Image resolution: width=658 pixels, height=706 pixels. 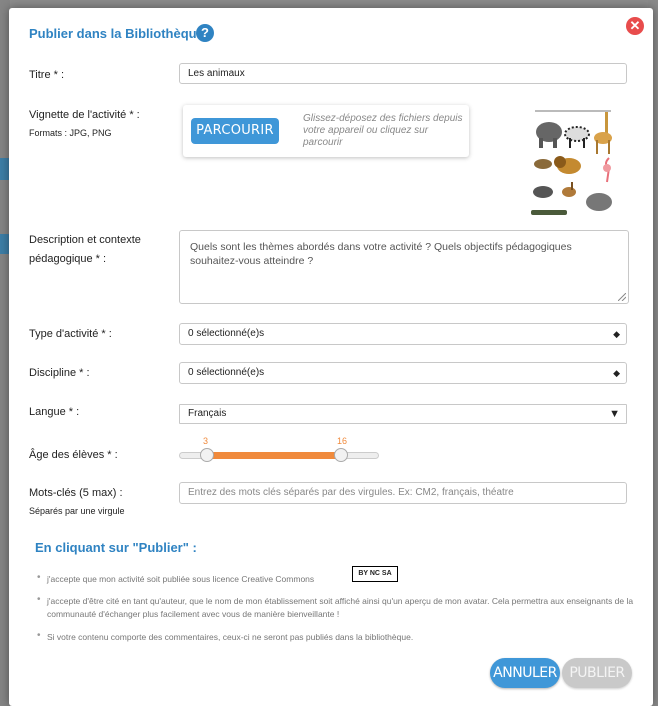 What do you see at coordinates (403, 414) in the screenshot?
I see `language-select: Français ▼` at bounding box center [403, 414].